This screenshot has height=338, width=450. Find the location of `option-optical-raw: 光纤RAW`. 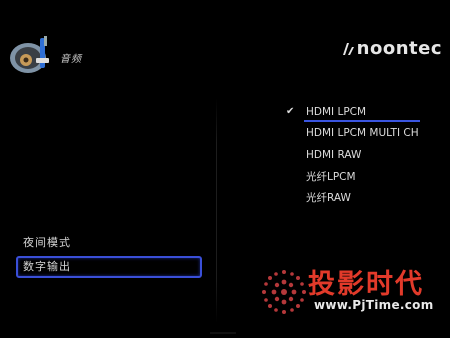

option-optical-raw: 光纤RAW is located at coordinates (368, 198).